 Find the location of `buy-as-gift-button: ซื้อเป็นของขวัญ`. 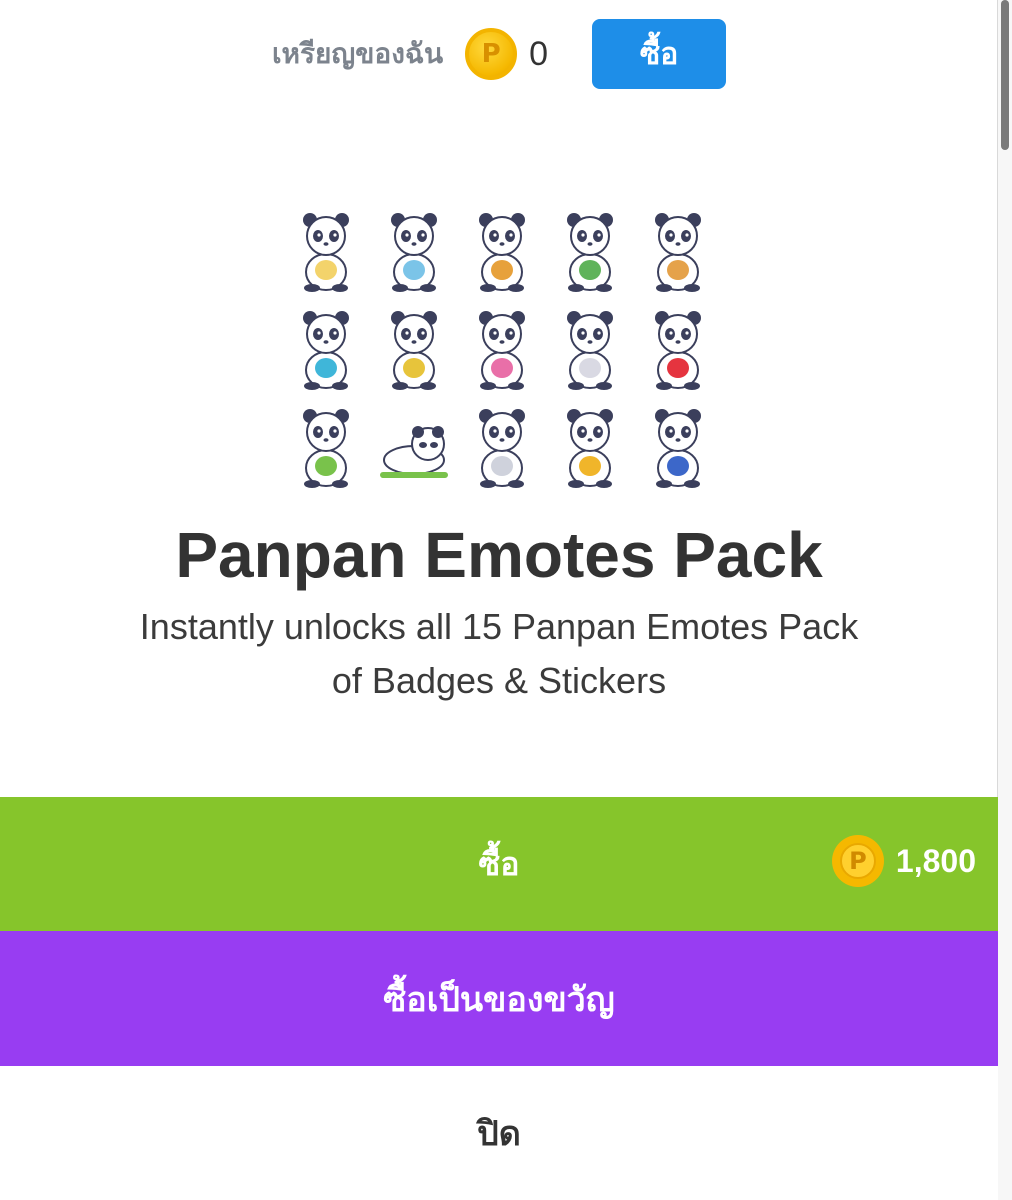

buy-as-gift-button: ซื้อเป็นของขวัญ is located at coordinates (499, 998).